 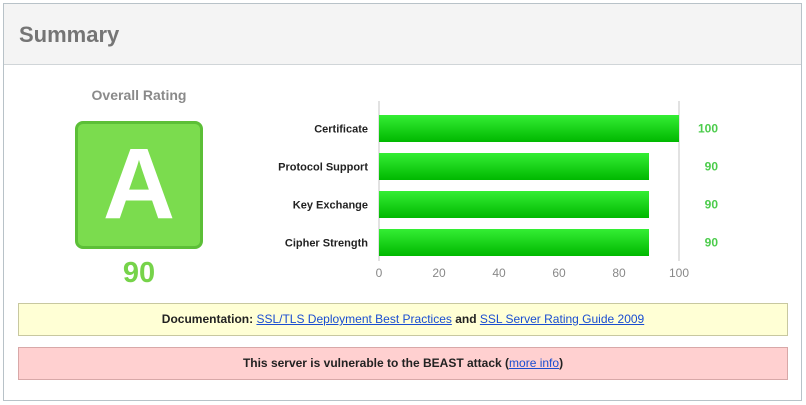 I want to click on x-tick-label: 20, so click(x=439, y=273).